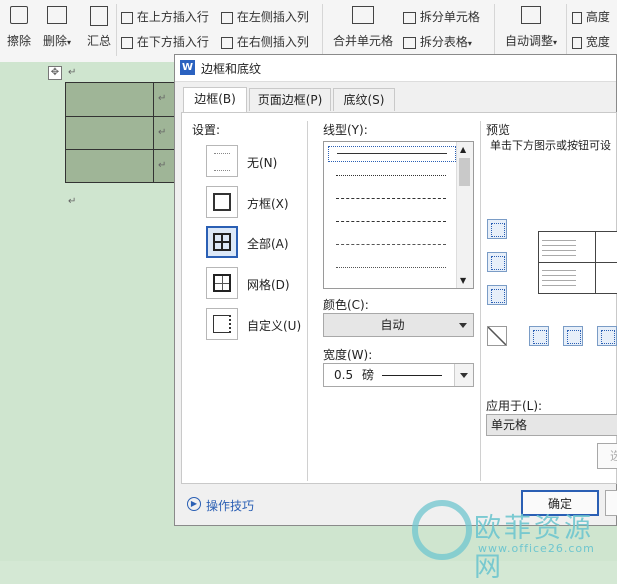 The width and height of the screenshot is (617, 584). I want to click on insert-col-left-button: 在左侧插入列, so click(265, 16).